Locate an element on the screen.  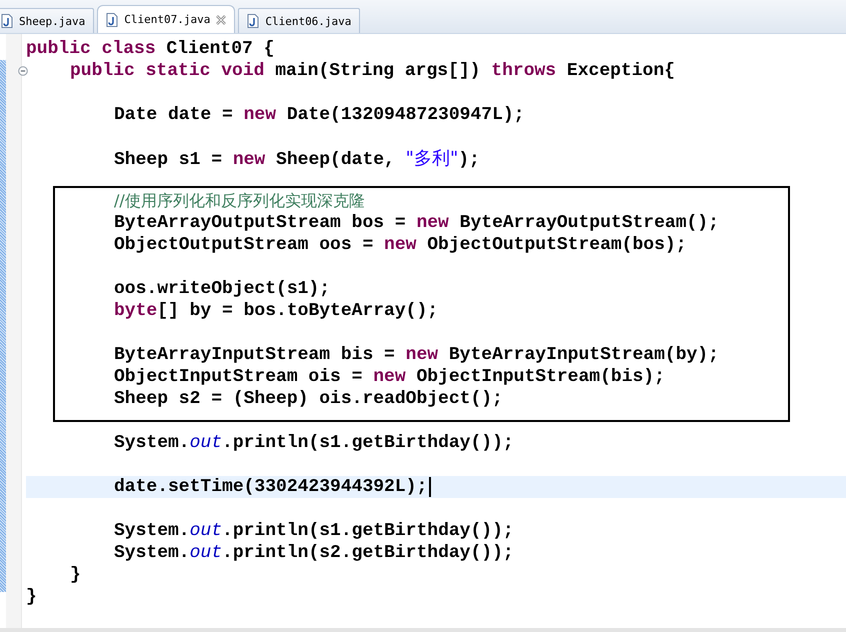
tab-label: Sheep.java is located at coordinates (52, 21).